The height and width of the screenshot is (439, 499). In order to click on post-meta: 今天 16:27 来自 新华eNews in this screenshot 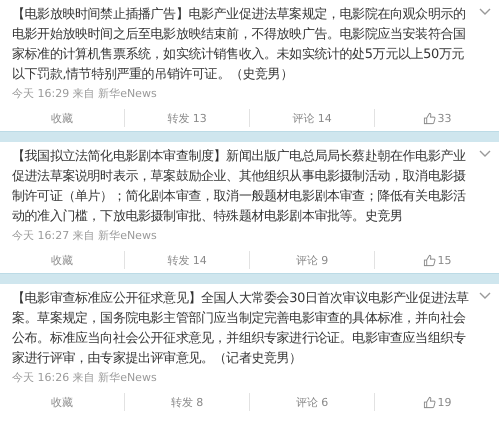, I will do `click(84, 236)`.